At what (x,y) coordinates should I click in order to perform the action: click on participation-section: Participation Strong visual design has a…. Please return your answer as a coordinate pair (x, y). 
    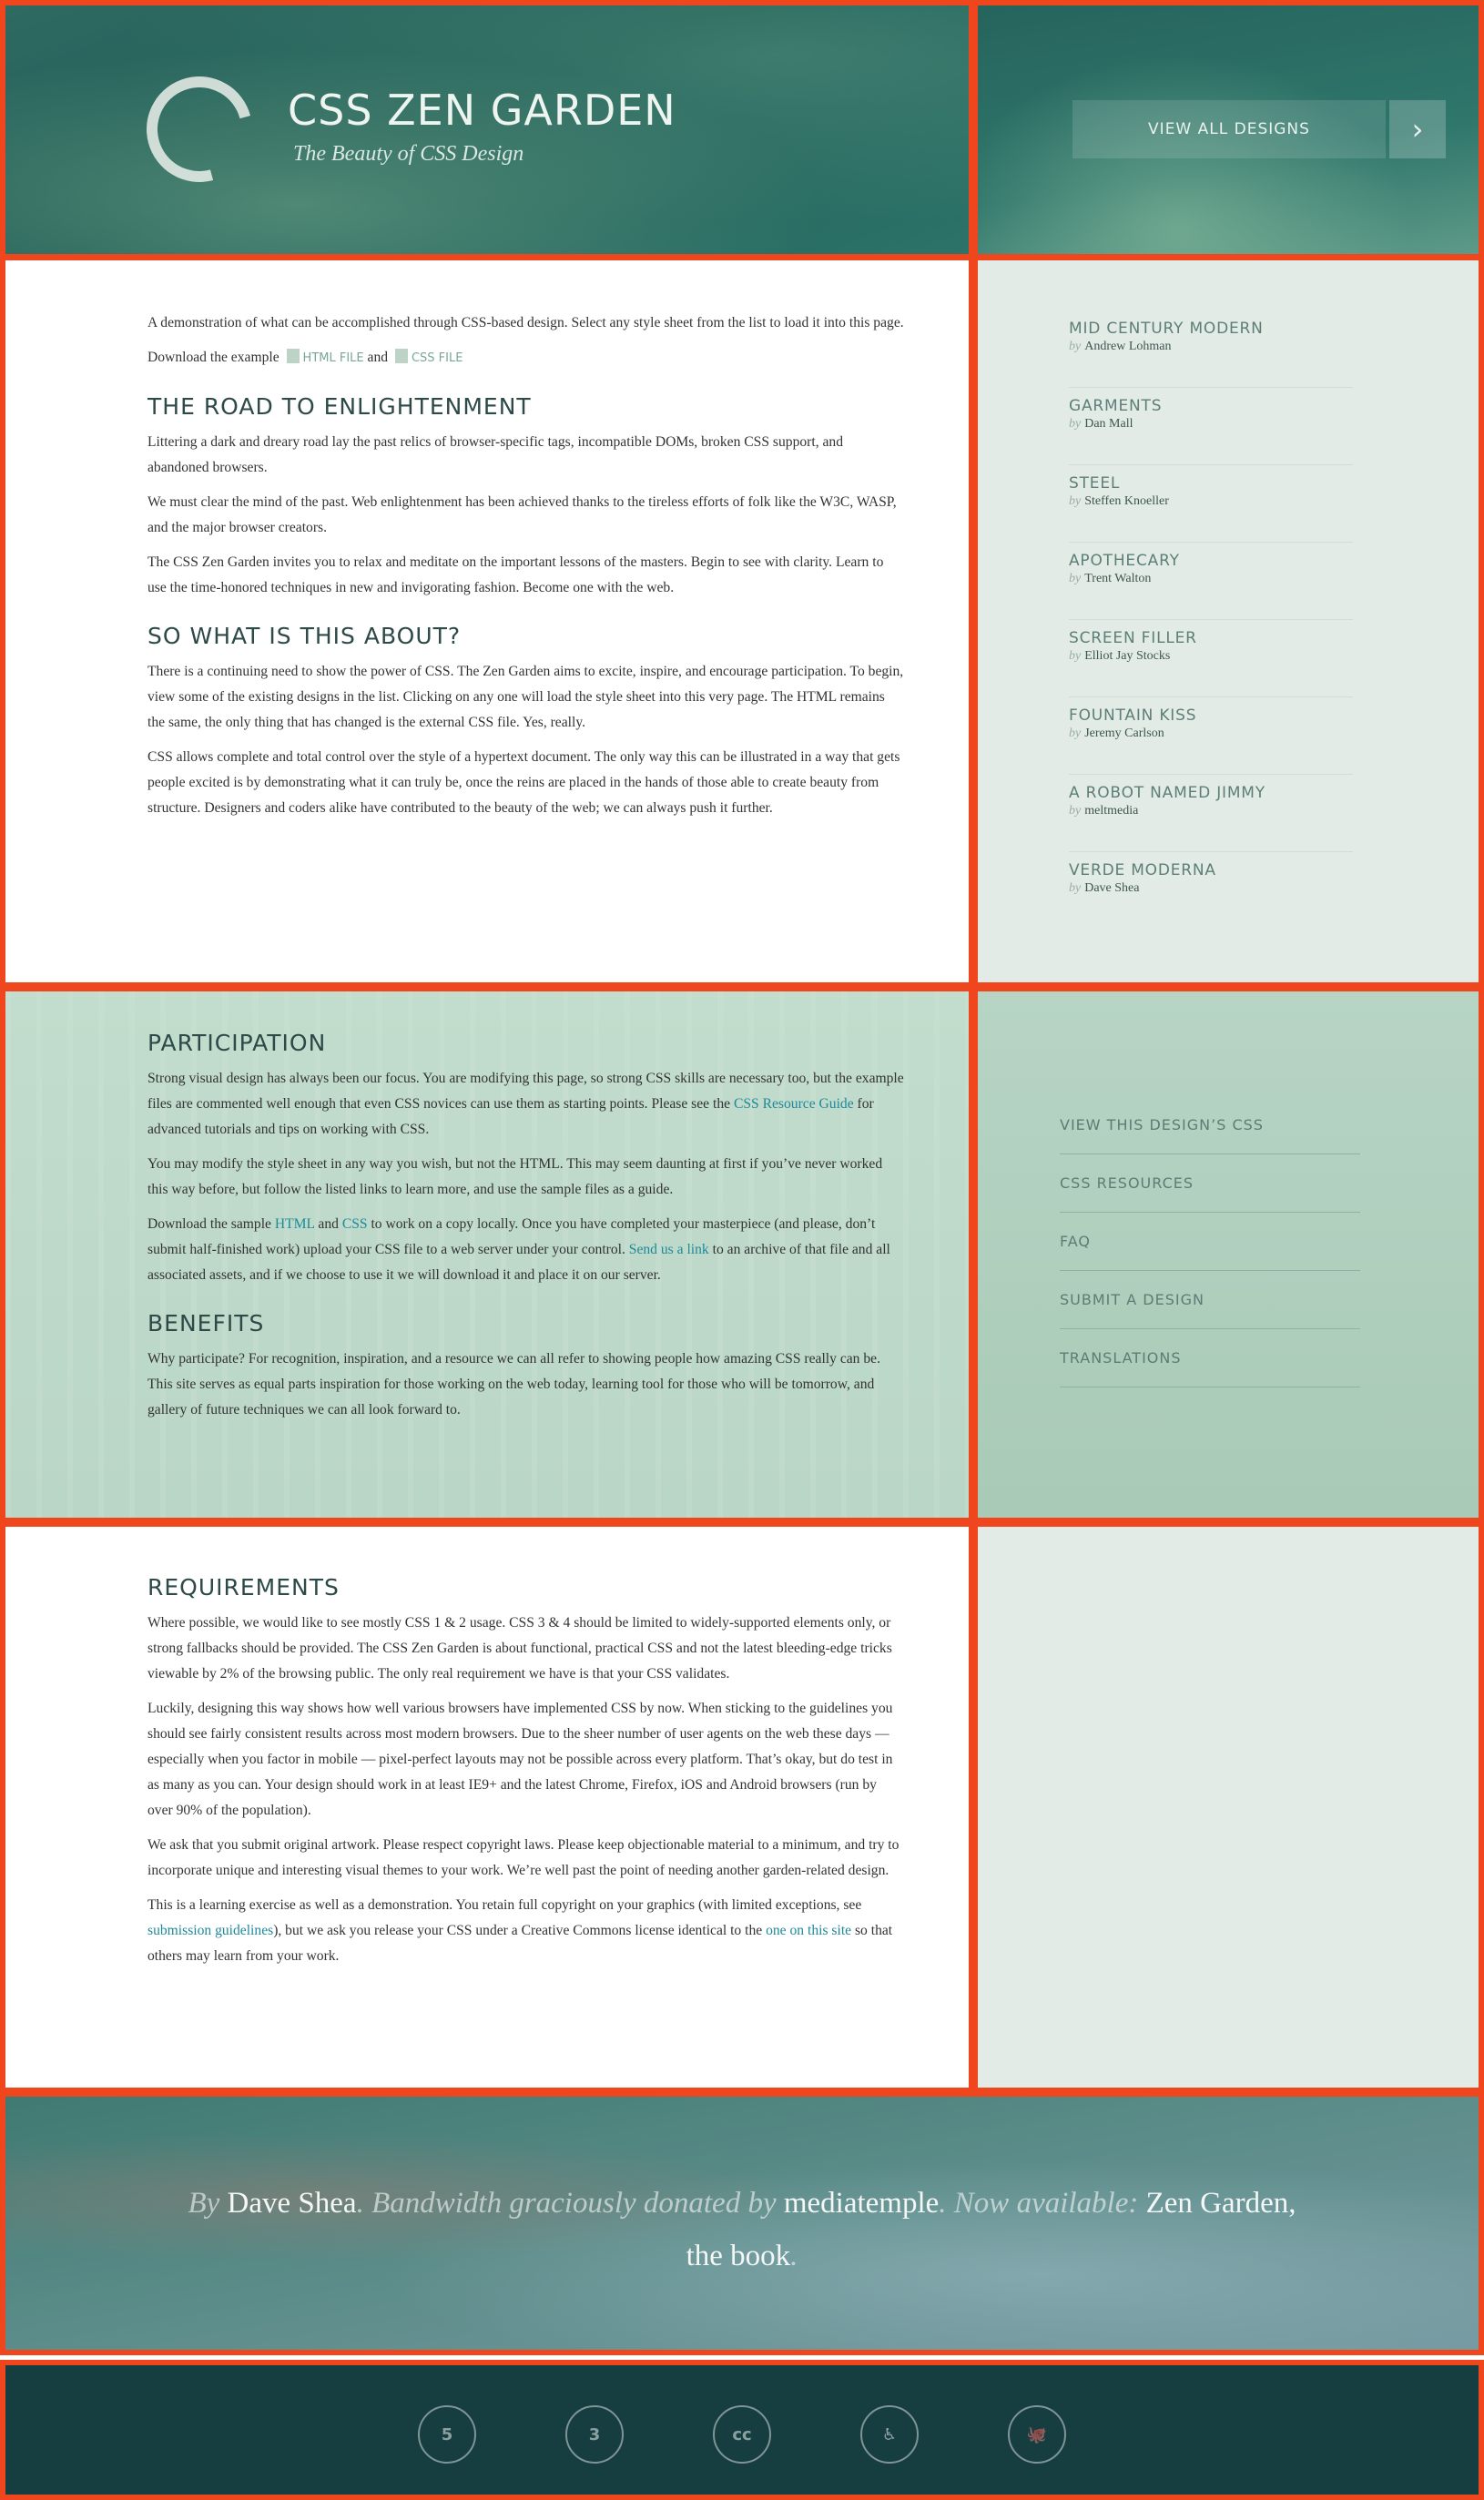
    Looking at the image, I should click on (487, 1254).